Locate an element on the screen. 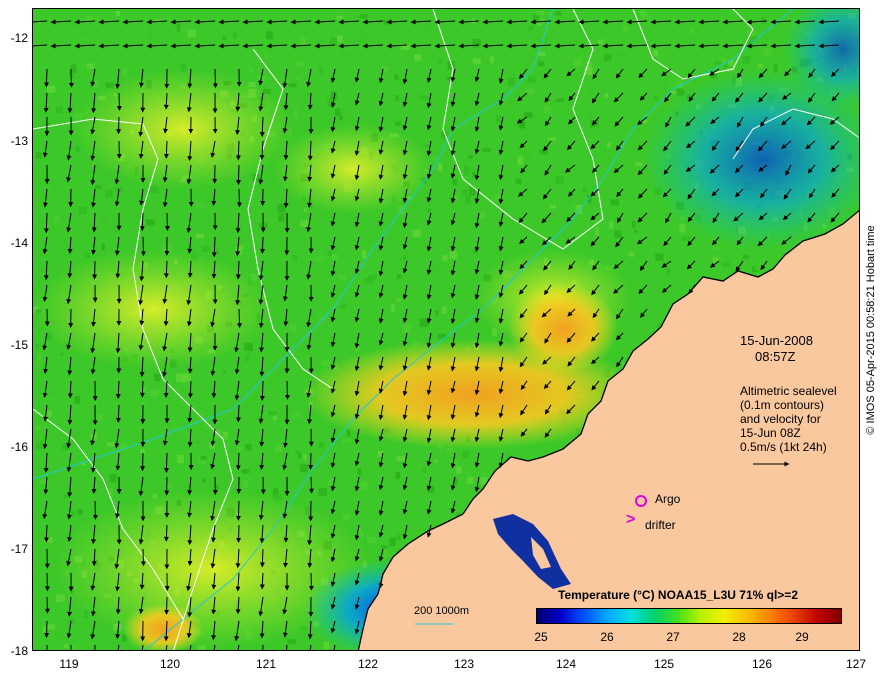  lat-tick-label: -15 is located at coordinates (19, 345).